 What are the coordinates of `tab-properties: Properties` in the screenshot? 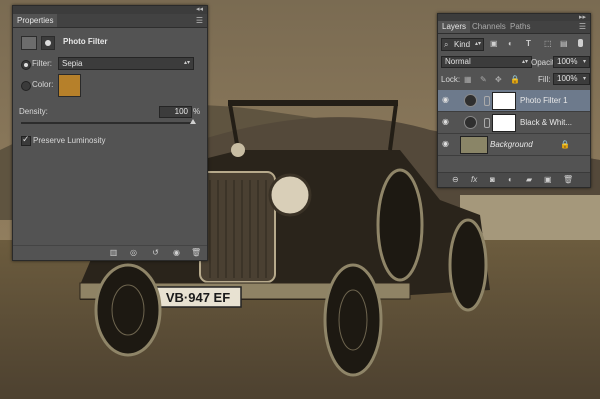 It's located at (35, 20).